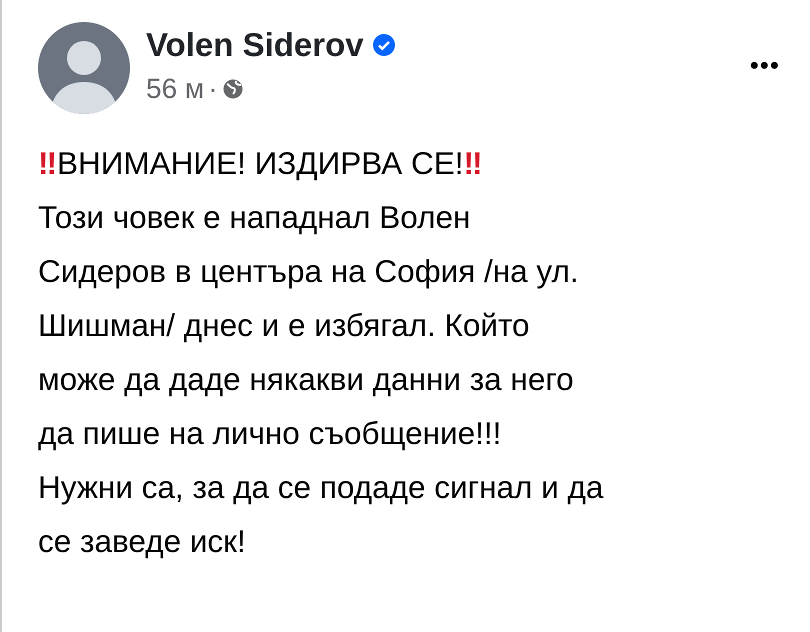 This screenshot has width=810, height=632. I want to click on author-name: Volen Siderov, so click(255, 45).